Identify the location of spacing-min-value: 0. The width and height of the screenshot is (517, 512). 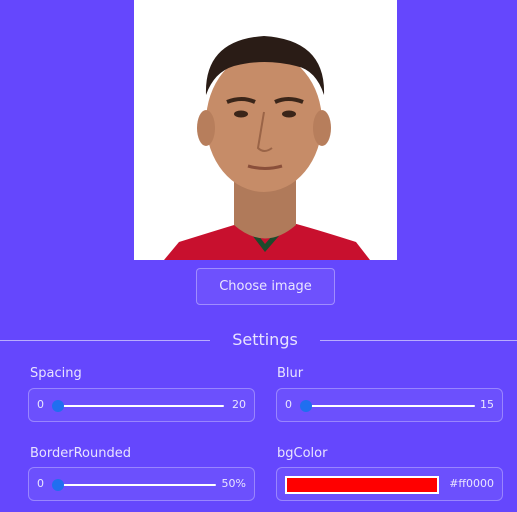
(40, 404).